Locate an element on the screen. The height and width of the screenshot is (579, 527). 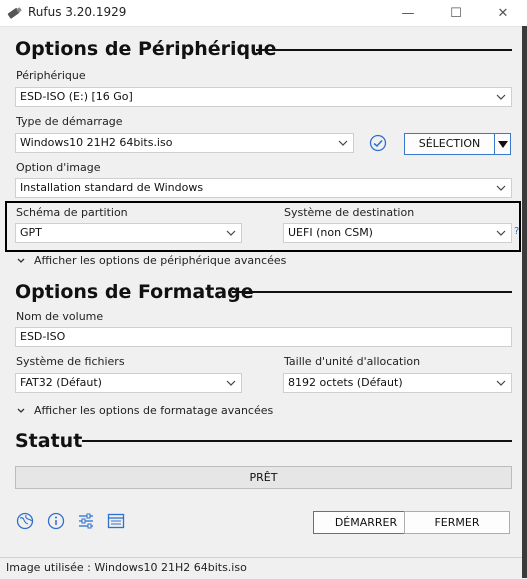
partition-scheme-value: GPT is located at coordinates (31, 232).